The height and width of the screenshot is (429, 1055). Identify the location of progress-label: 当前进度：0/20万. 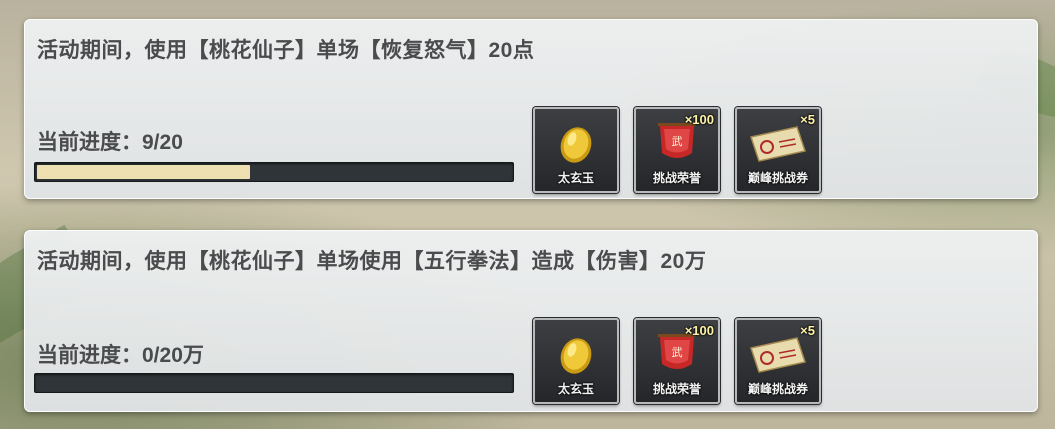
(120, 355).